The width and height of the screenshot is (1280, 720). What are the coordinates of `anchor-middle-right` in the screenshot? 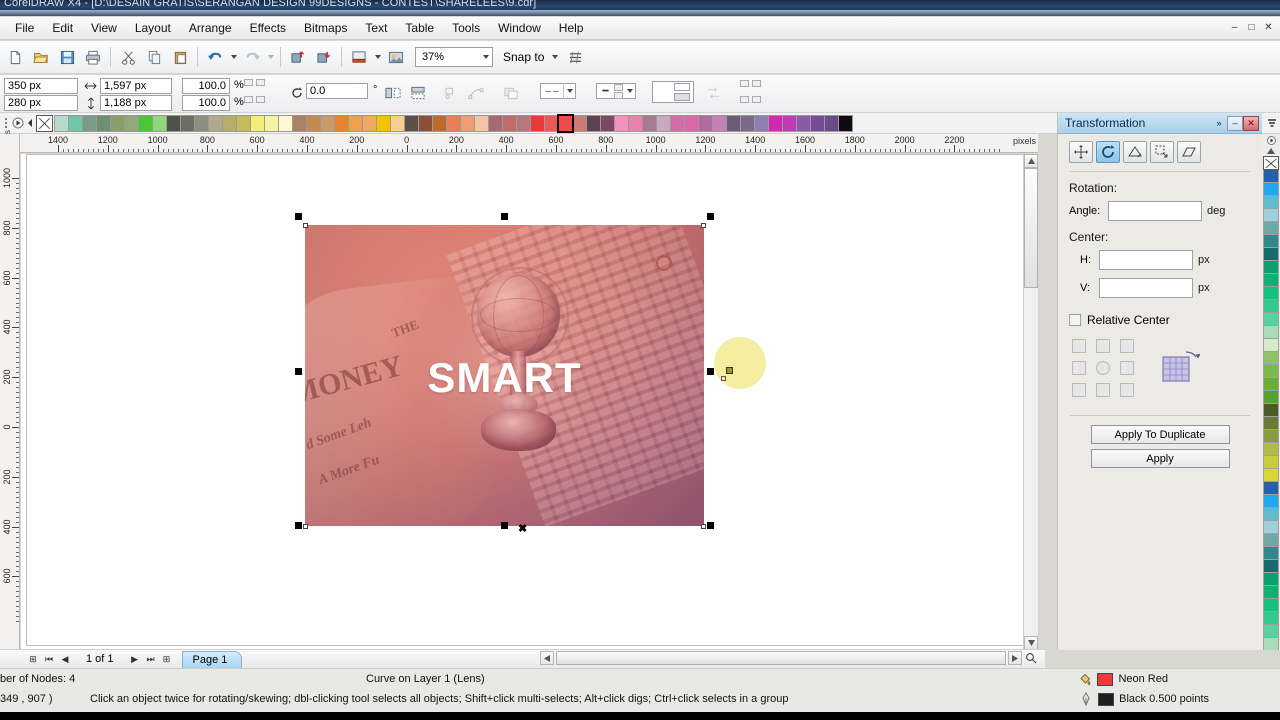 It's located at (1127, 368).